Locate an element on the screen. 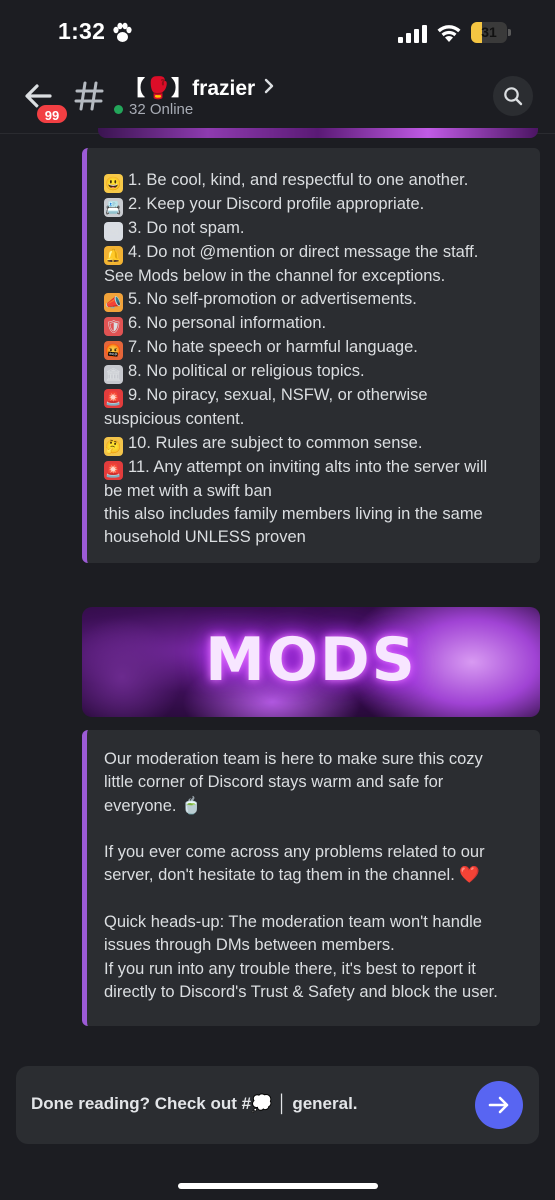 This screenshot has width=555, height=1200. rule-text: 10. Rules are subject to common sense. is located at coordinates (275, 442).